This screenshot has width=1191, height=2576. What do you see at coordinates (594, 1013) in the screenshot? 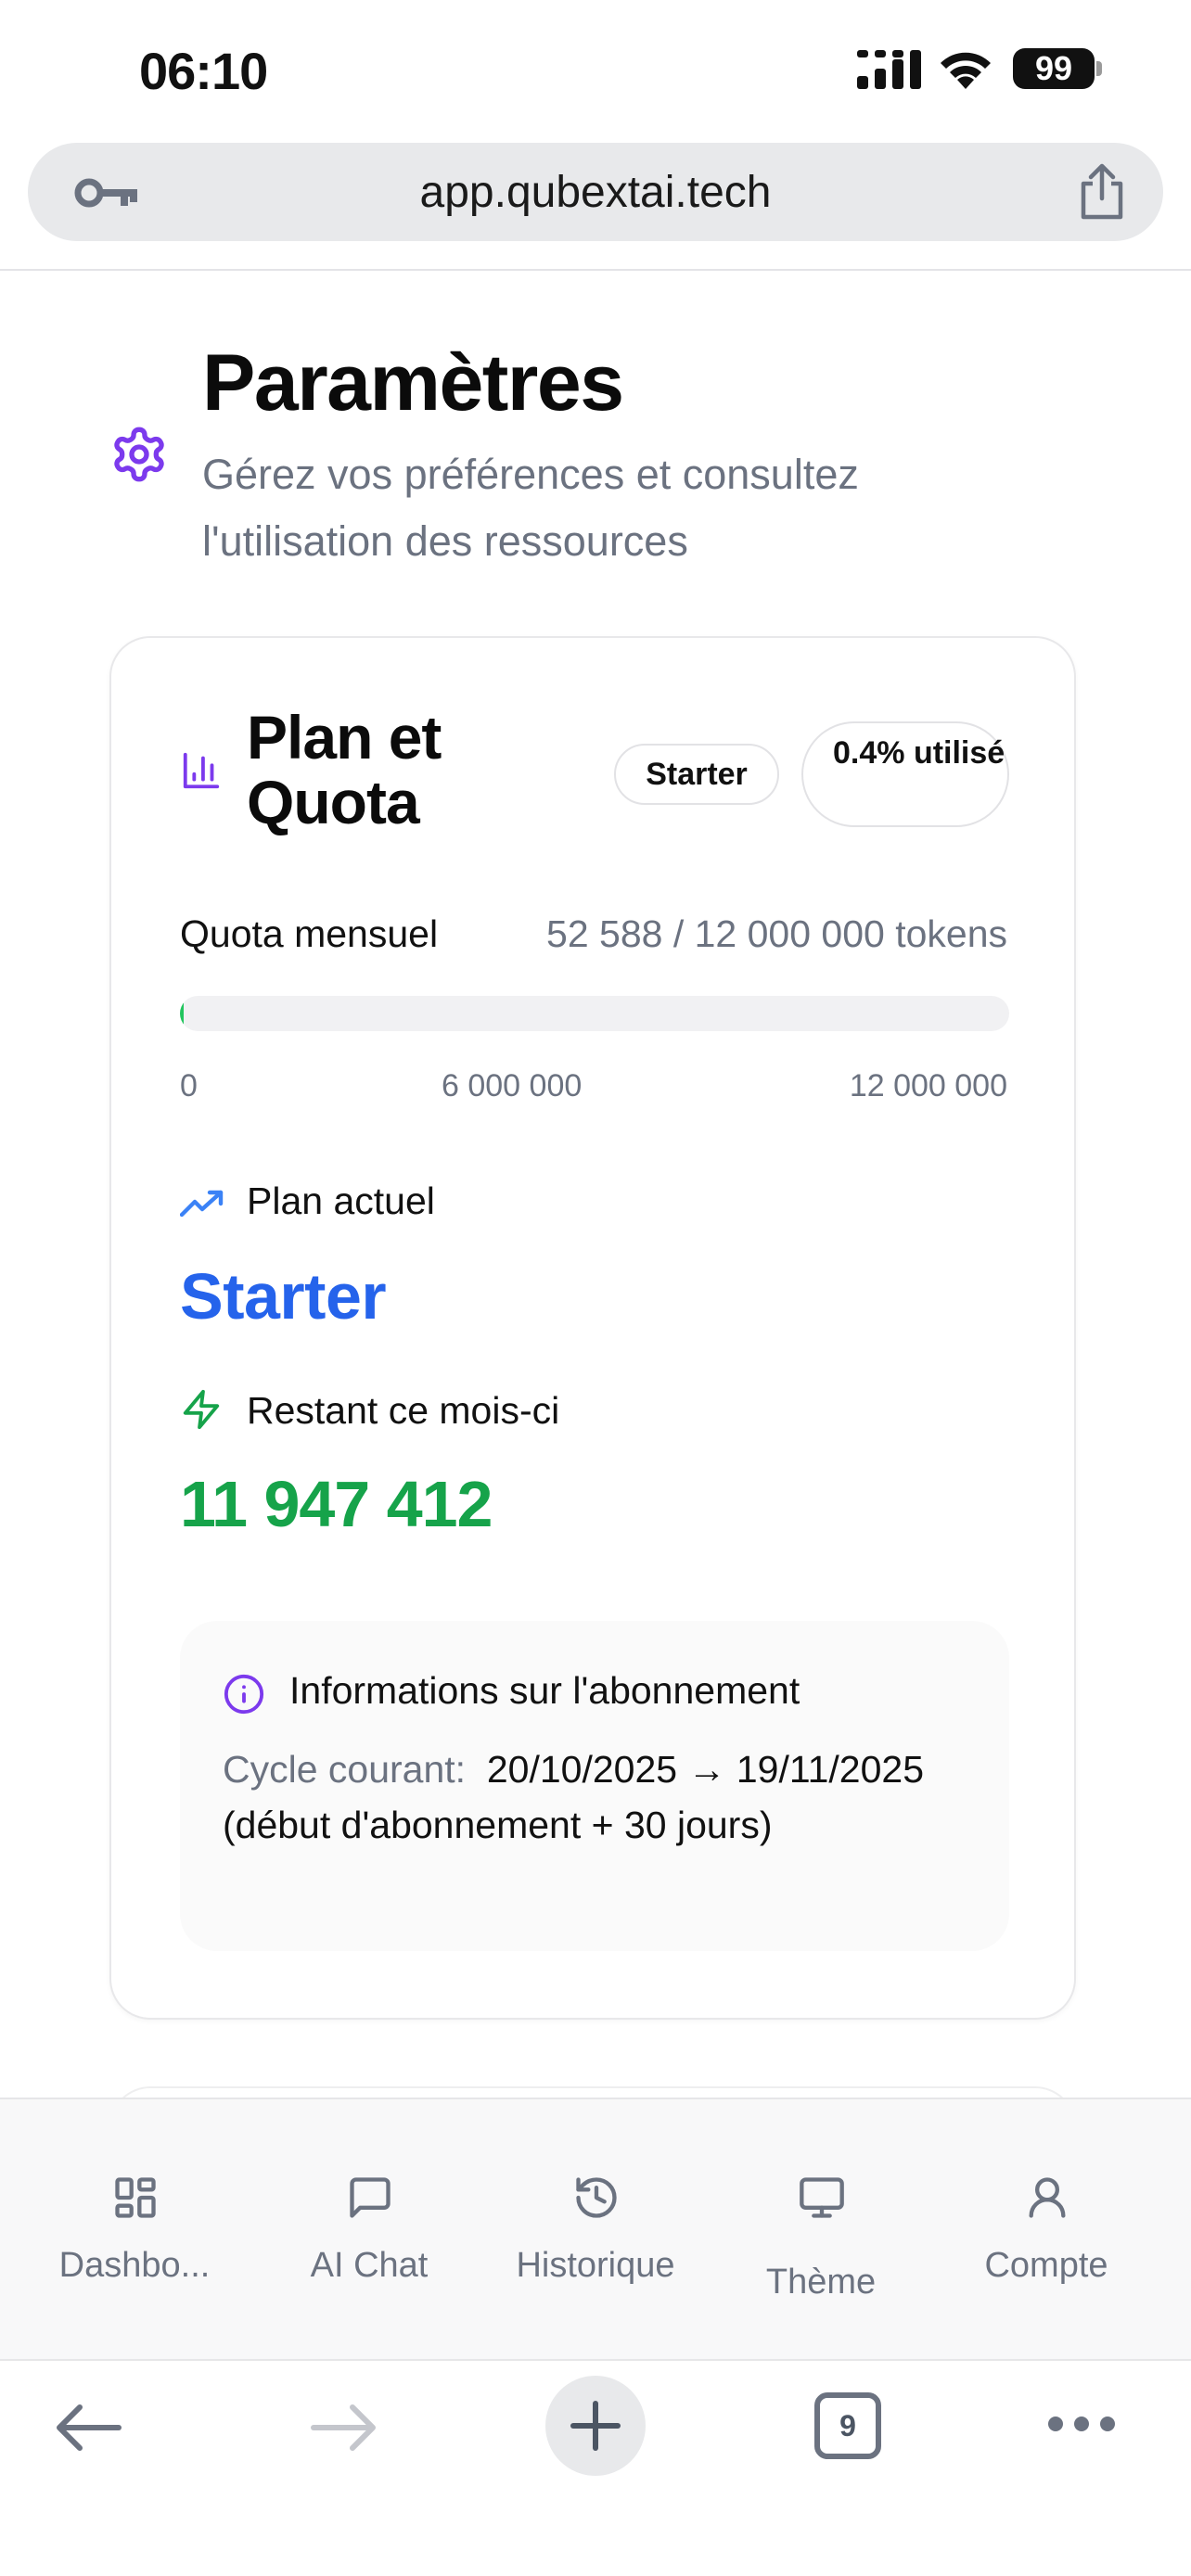
I see `quota-progress-bar` at bounding box center [594, 1013].